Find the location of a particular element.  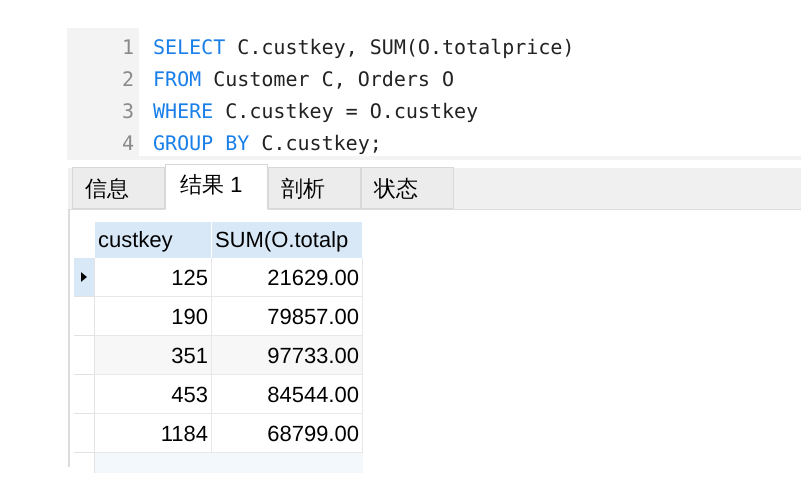

line-number: 2 is located at coordinates (127, 79).